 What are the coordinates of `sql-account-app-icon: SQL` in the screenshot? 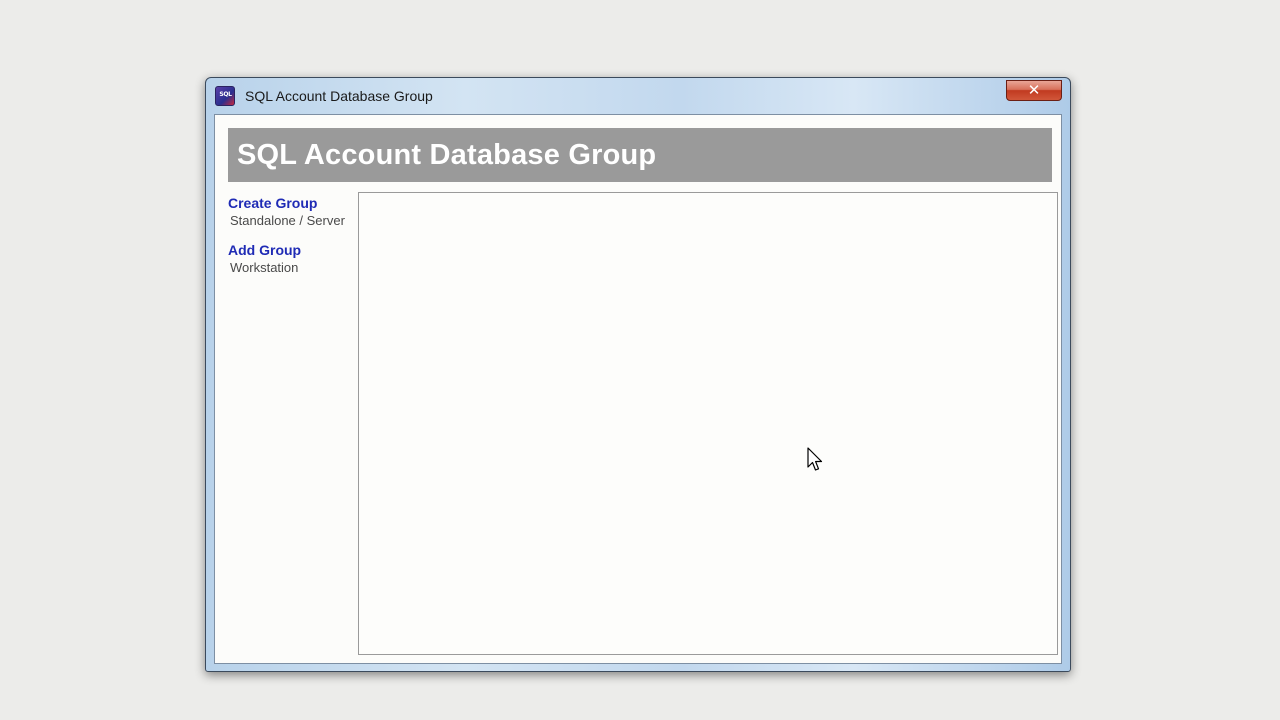 It's located at (225, 96).